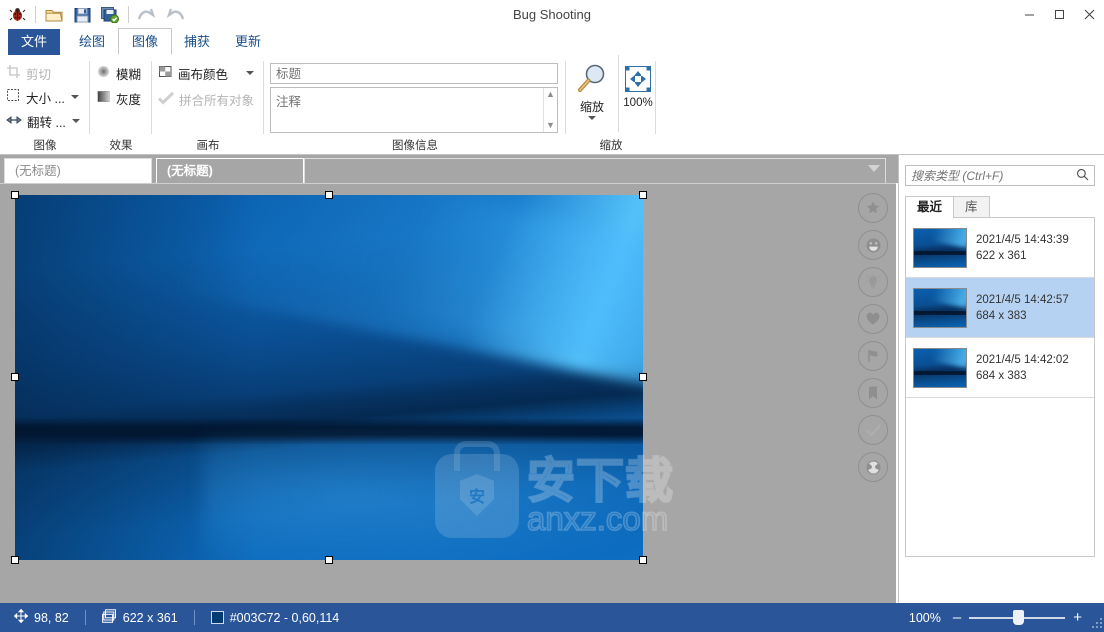 This screenshot has height=632, width=1104. Describe the element at coordinates (924, 617) in the screenshot. I see `zoom-level-label: 100%` at that location.